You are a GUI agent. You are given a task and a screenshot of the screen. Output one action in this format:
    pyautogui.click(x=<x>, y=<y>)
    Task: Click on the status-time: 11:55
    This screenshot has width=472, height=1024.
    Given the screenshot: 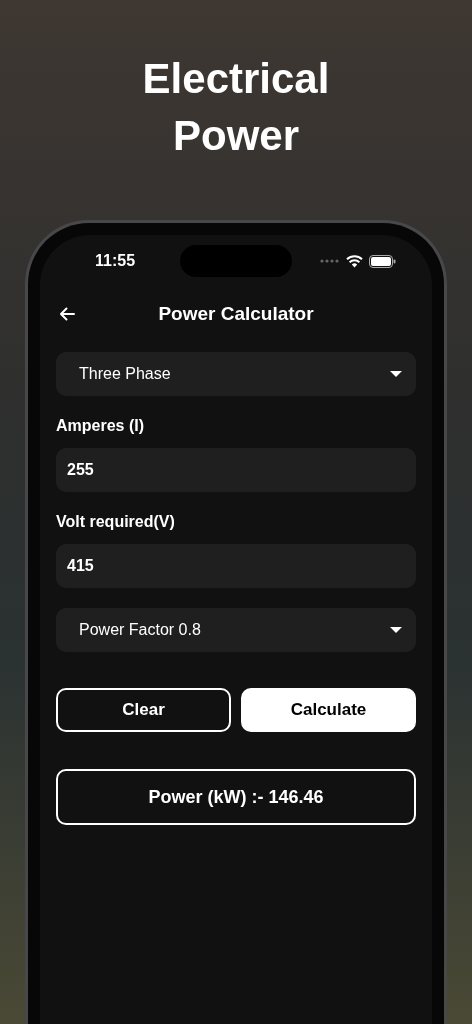 What is the action you would take?
    pyautogui.click(x=115, y=261)
    